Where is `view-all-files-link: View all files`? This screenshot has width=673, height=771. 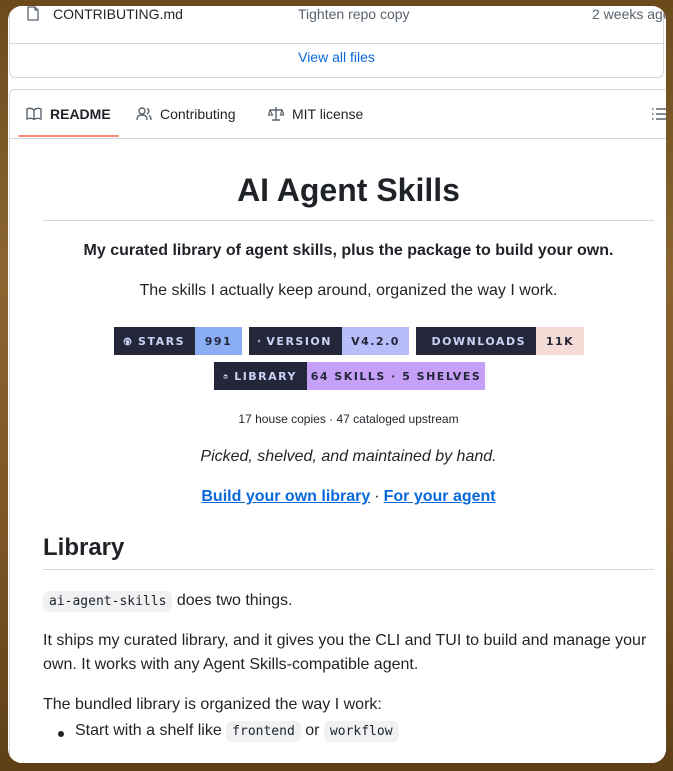
view-all-files-link: View all files is located at coordinates (336, 57).